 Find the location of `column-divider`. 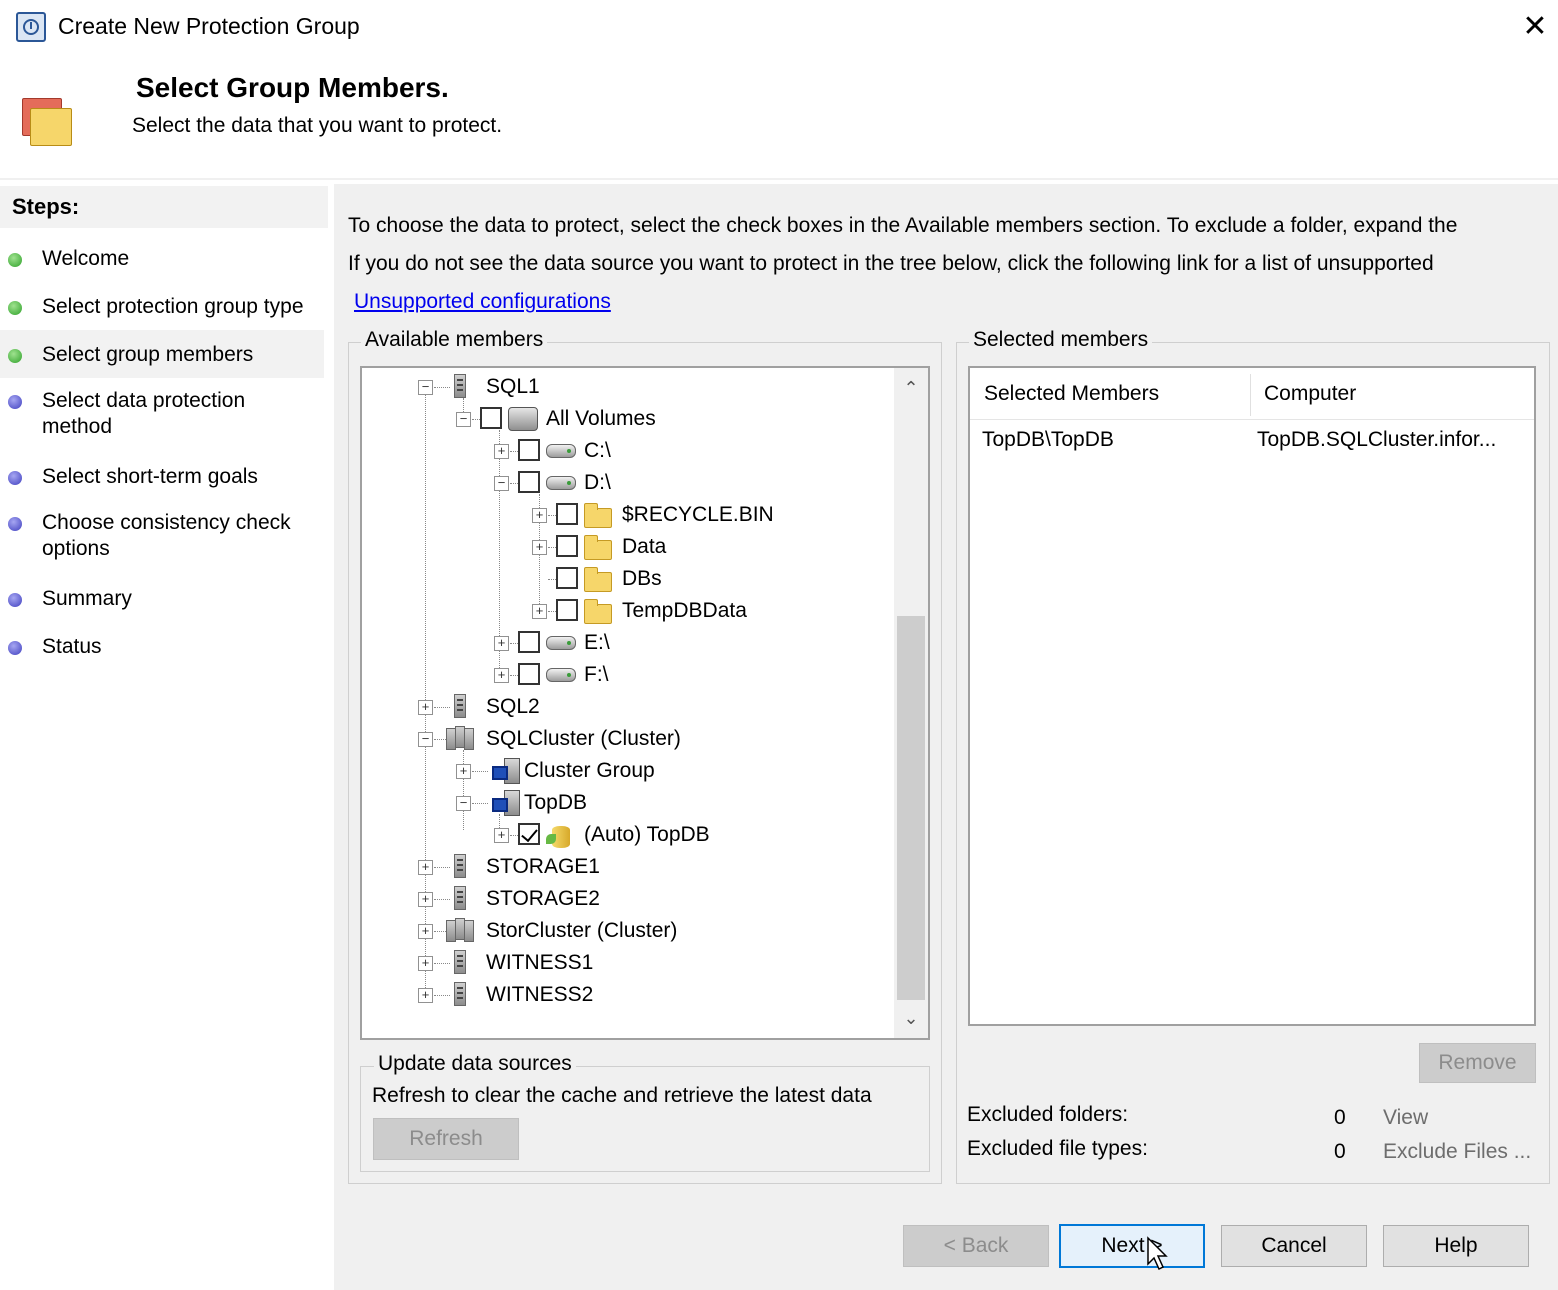

column-divider is located at coordinates (1250, 395).